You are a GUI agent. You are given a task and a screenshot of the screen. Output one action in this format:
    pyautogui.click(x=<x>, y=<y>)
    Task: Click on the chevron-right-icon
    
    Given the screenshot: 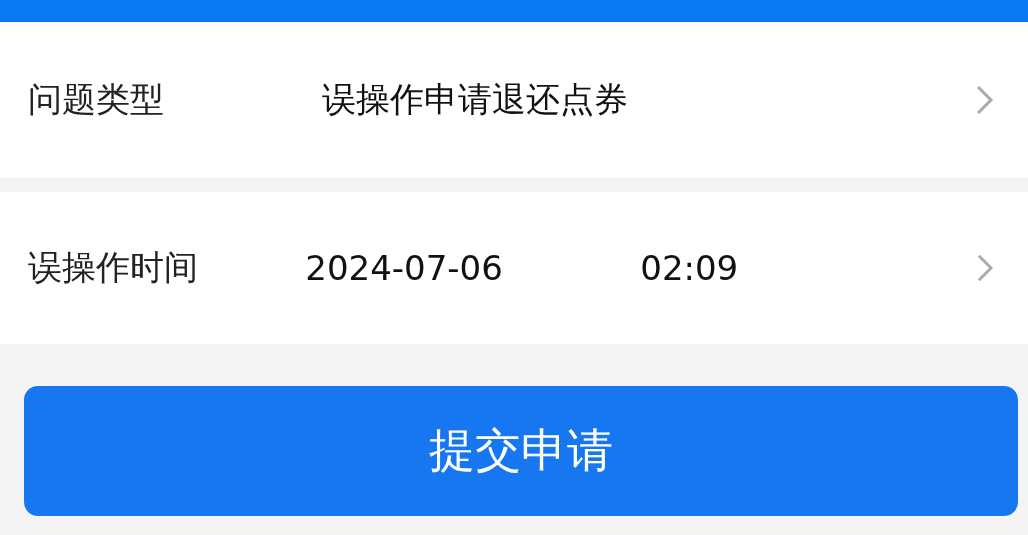 What is the action you would take?
    pyautogui.click(x=985, y=100)
    